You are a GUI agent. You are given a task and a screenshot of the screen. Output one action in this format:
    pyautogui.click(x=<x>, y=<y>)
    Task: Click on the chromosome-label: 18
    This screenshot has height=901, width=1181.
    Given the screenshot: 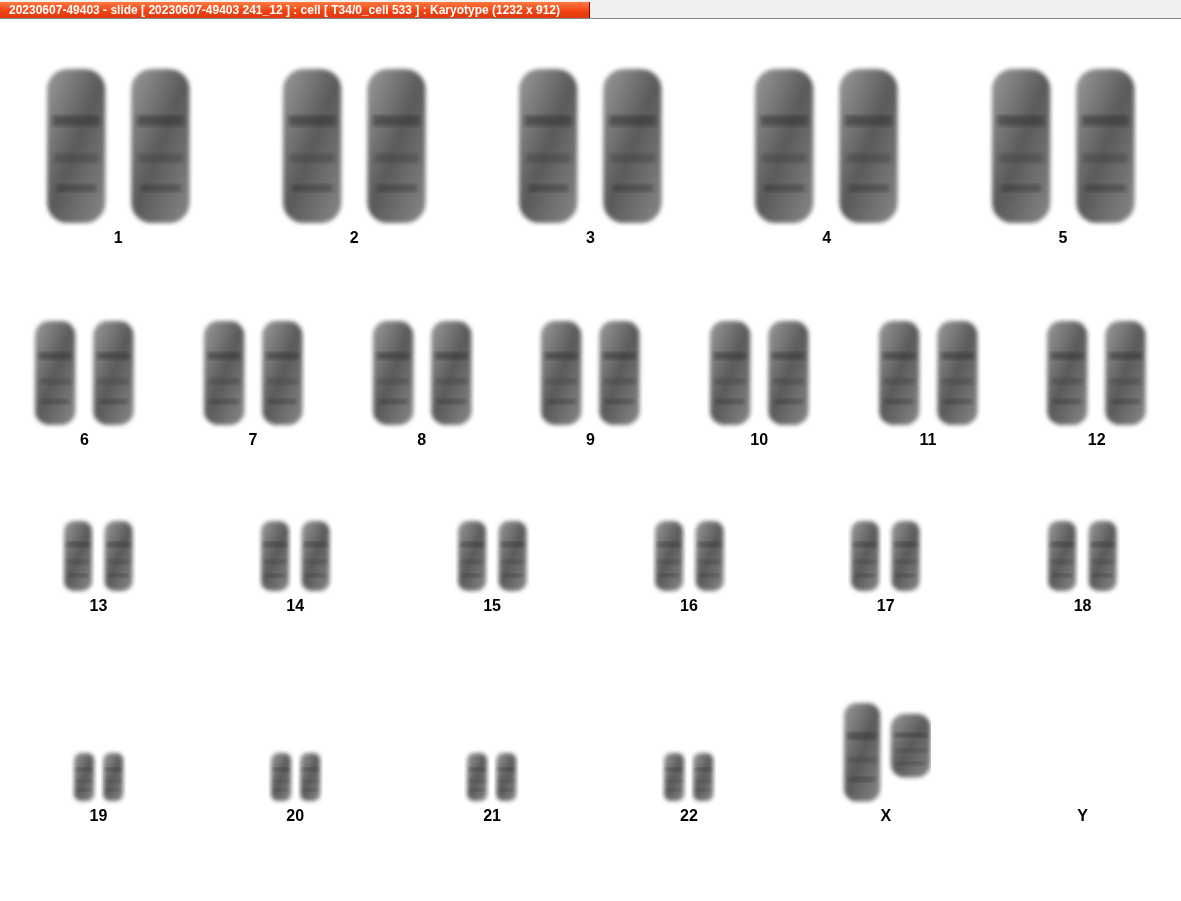 What is the action you would take?
    pyautogui.click(x=1082, y=606)
    